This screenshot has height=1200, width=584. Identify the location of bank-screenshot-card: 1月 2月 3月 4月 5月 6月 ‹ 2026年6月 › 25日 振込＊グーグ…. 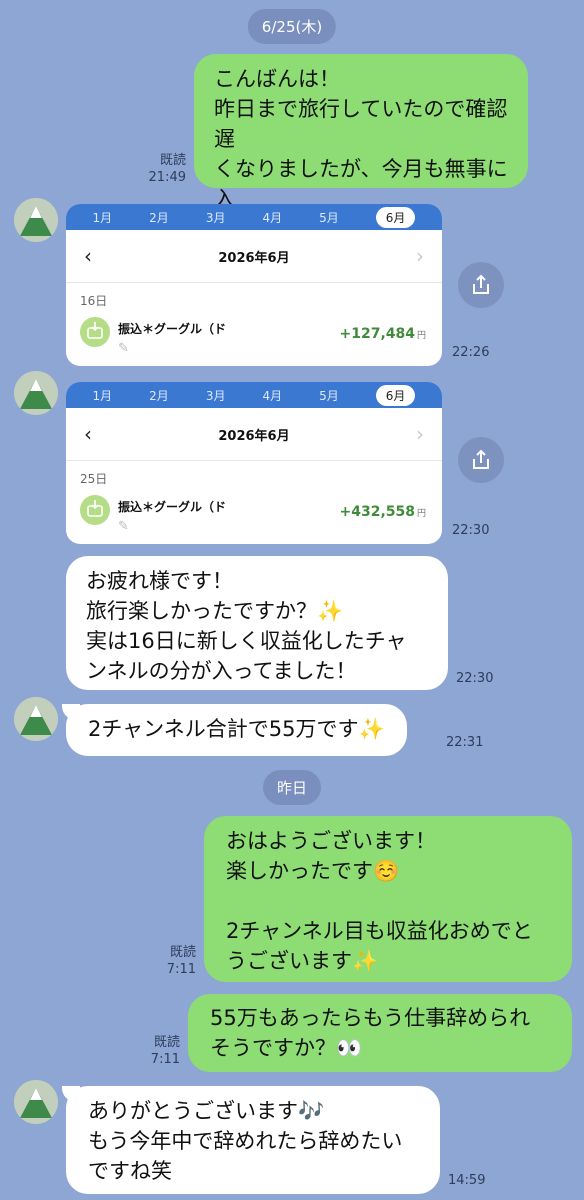
(254, 463).